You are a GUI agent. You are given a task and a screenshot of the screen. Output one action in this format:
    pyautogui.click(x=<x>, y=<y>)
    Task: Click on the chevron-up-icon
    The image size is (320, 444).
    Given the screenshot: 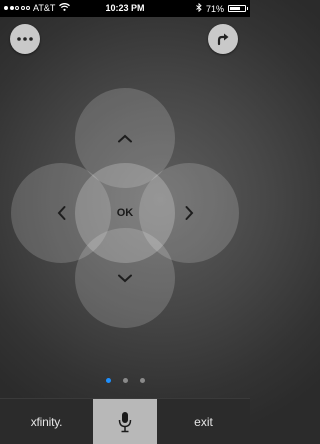 What is the action you would take?
    pyautogui.click(x=125, y=138)
    